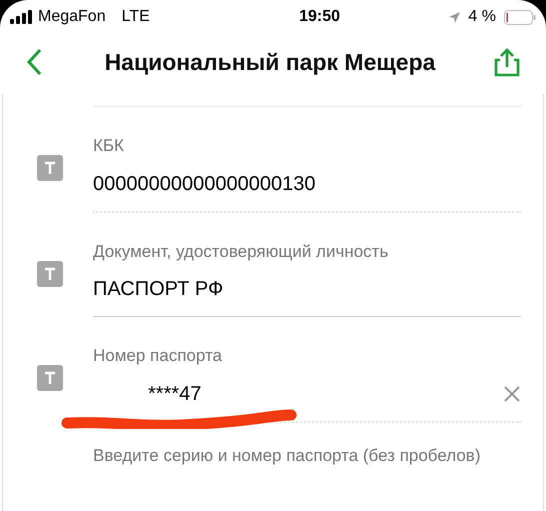  Describe the element at coordinates (507, 62) in the screenshot. I see `share-button` at that location.